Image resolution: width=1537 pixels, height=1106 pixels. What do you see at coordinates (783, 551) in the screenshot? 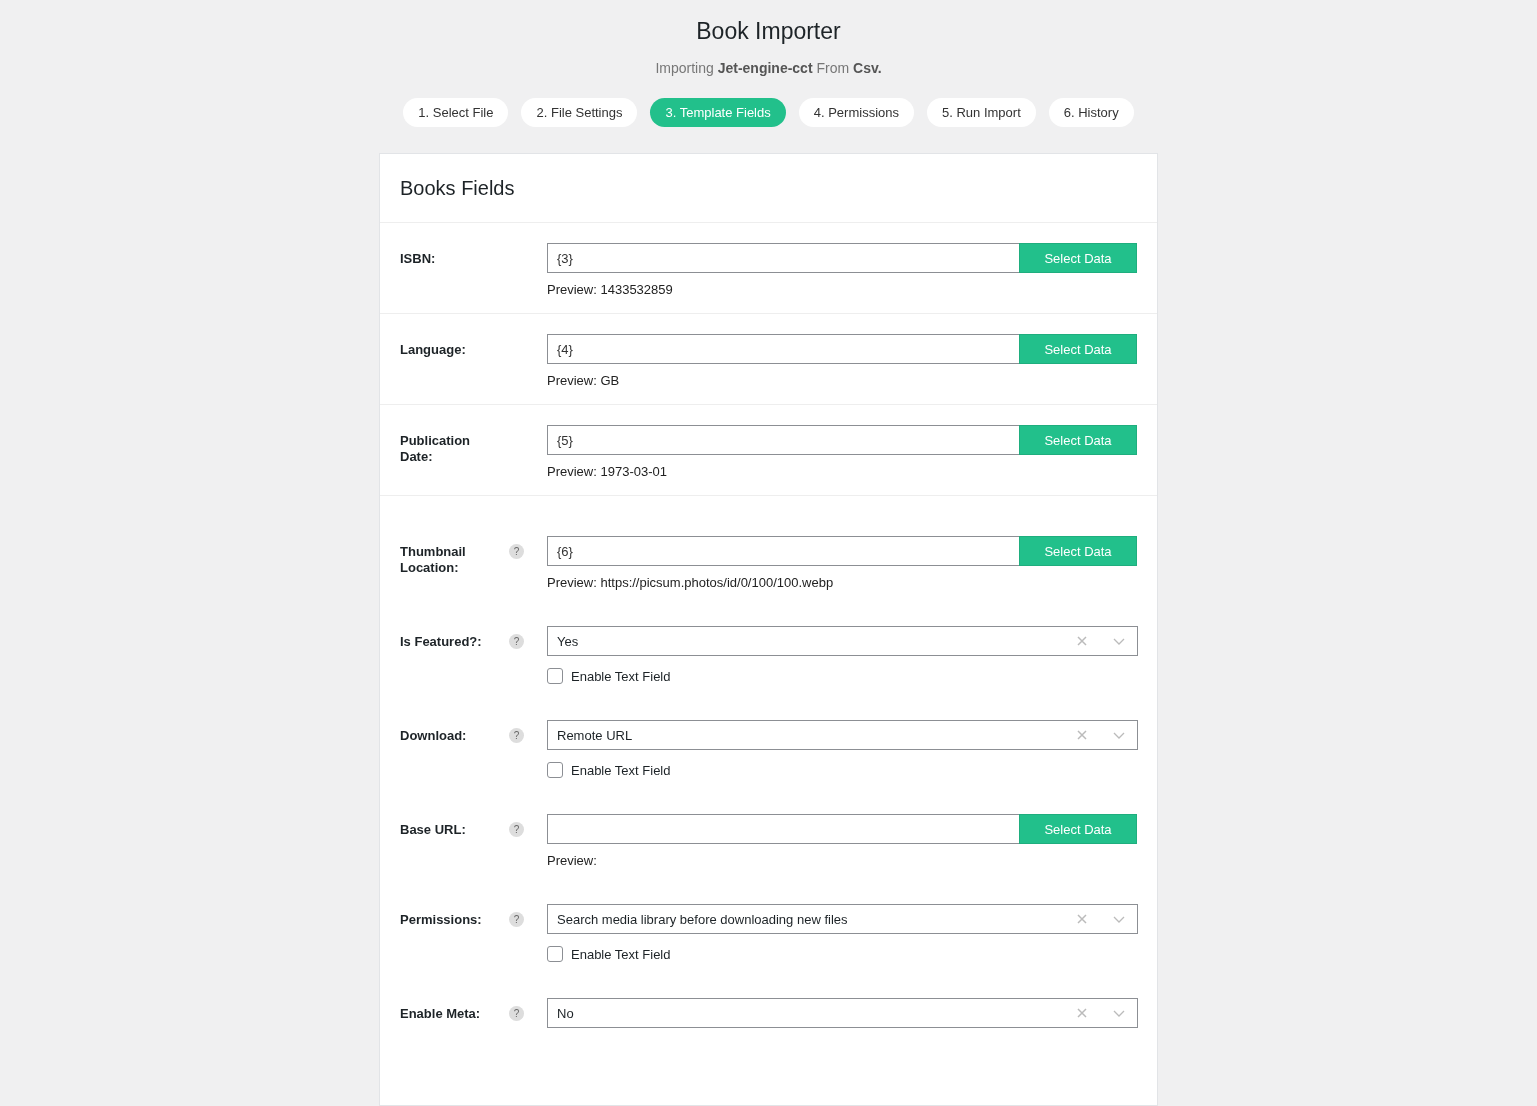
I see `input-field: {6}` at bounding box center [783, 551].